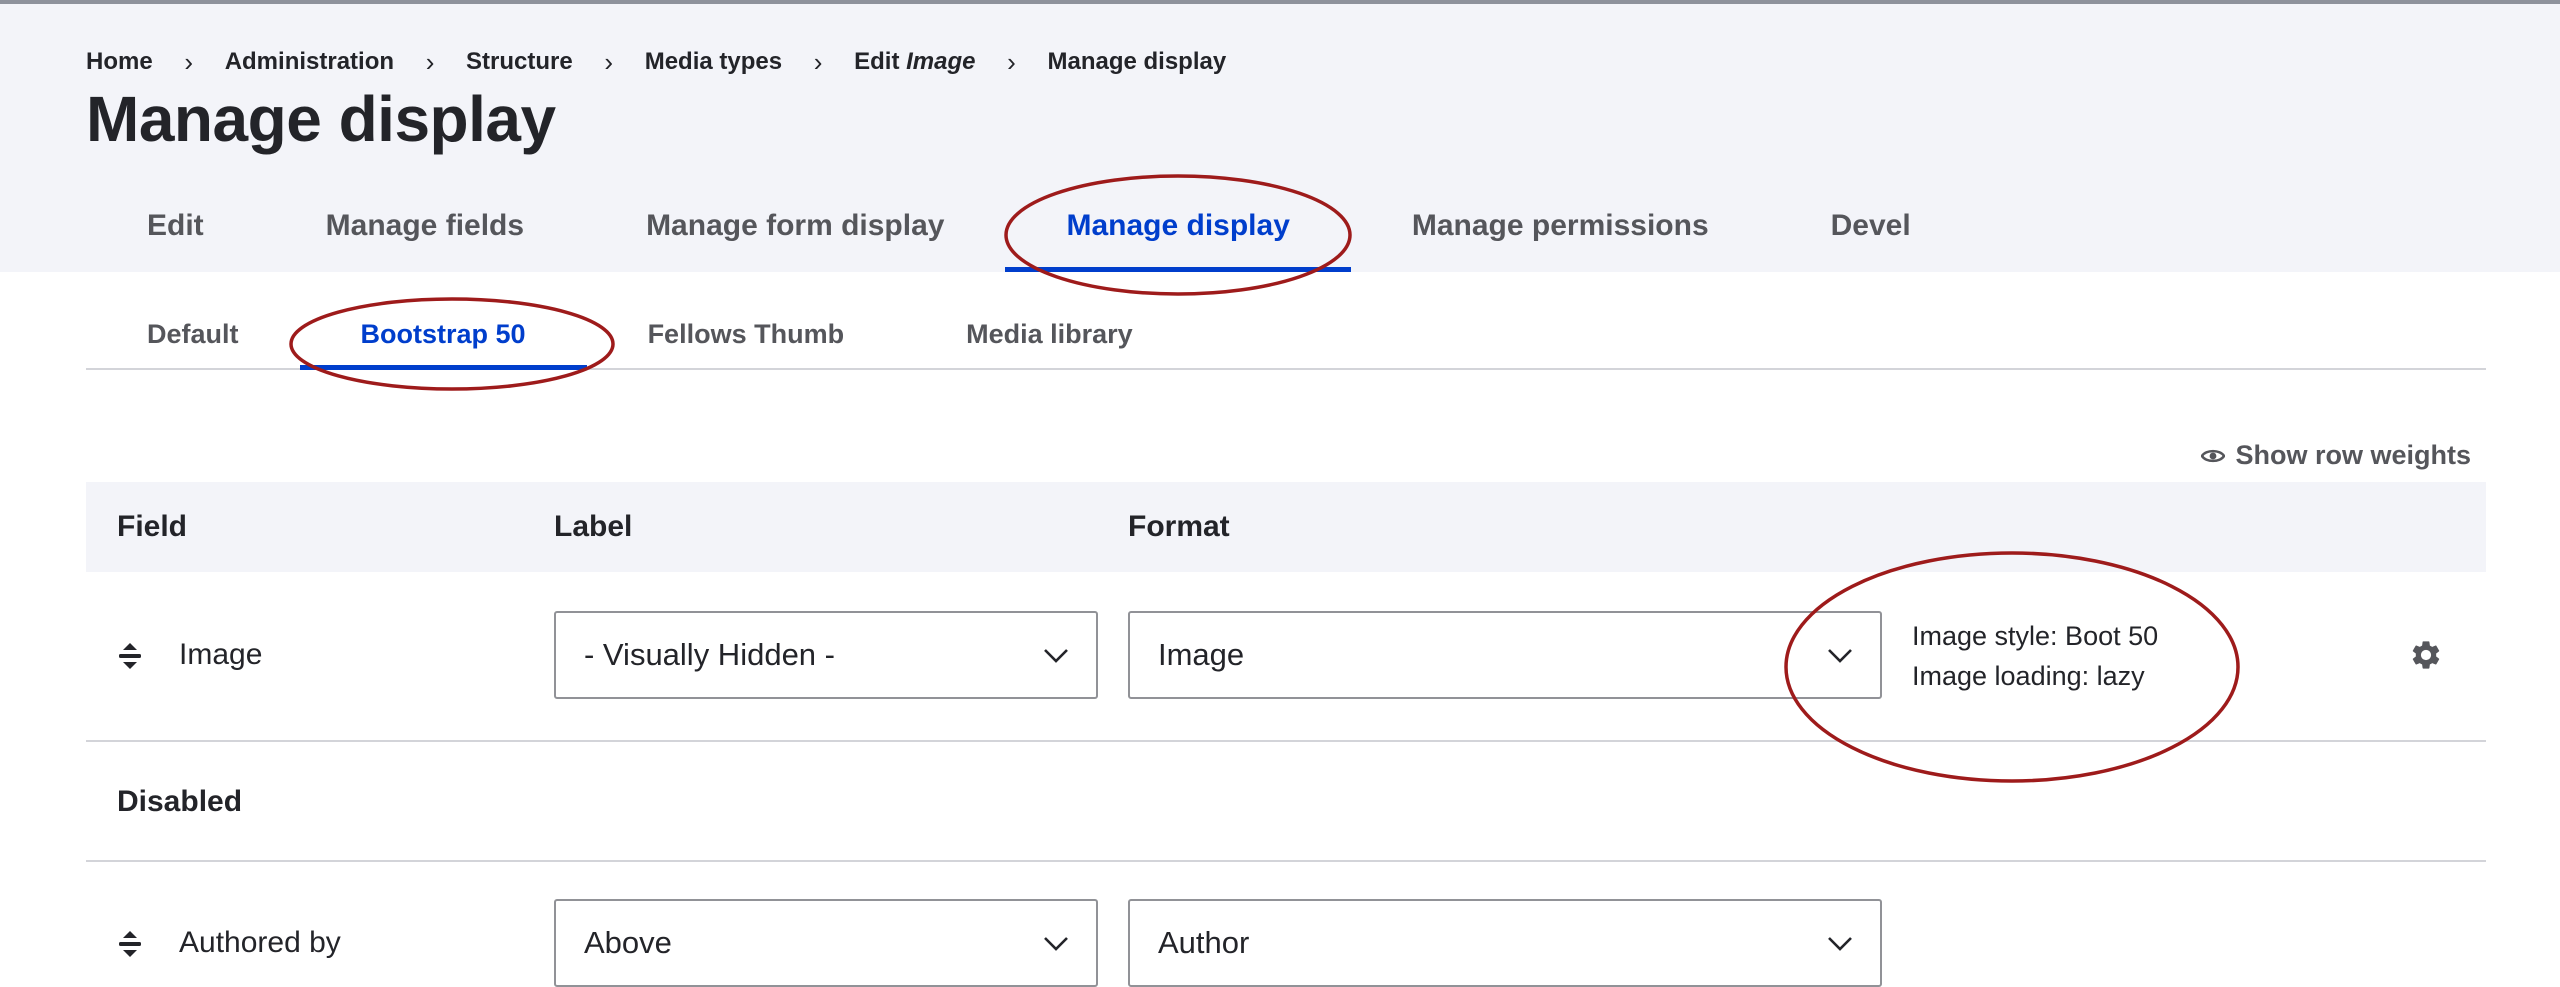  What do you see at coordinates (193, 334) in the screenshot?
I see `subtab-default: Default` at bounding box center [193, 334].